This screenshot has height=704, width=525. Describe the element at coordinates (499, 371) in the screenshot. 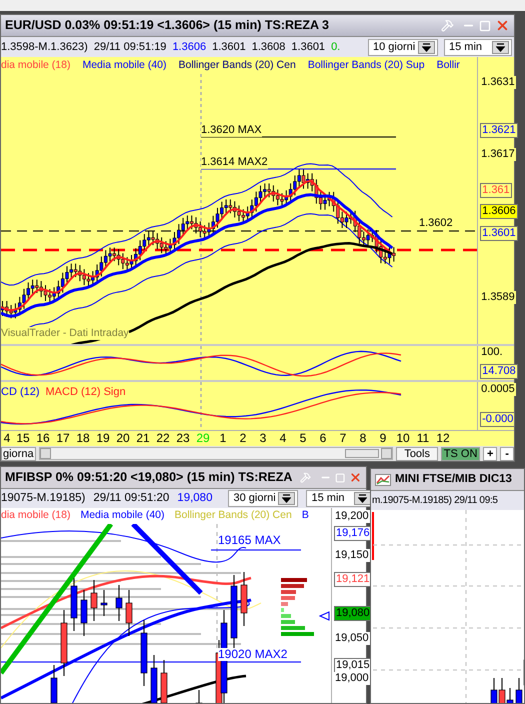

I see `price-label: 14.708` at that location.